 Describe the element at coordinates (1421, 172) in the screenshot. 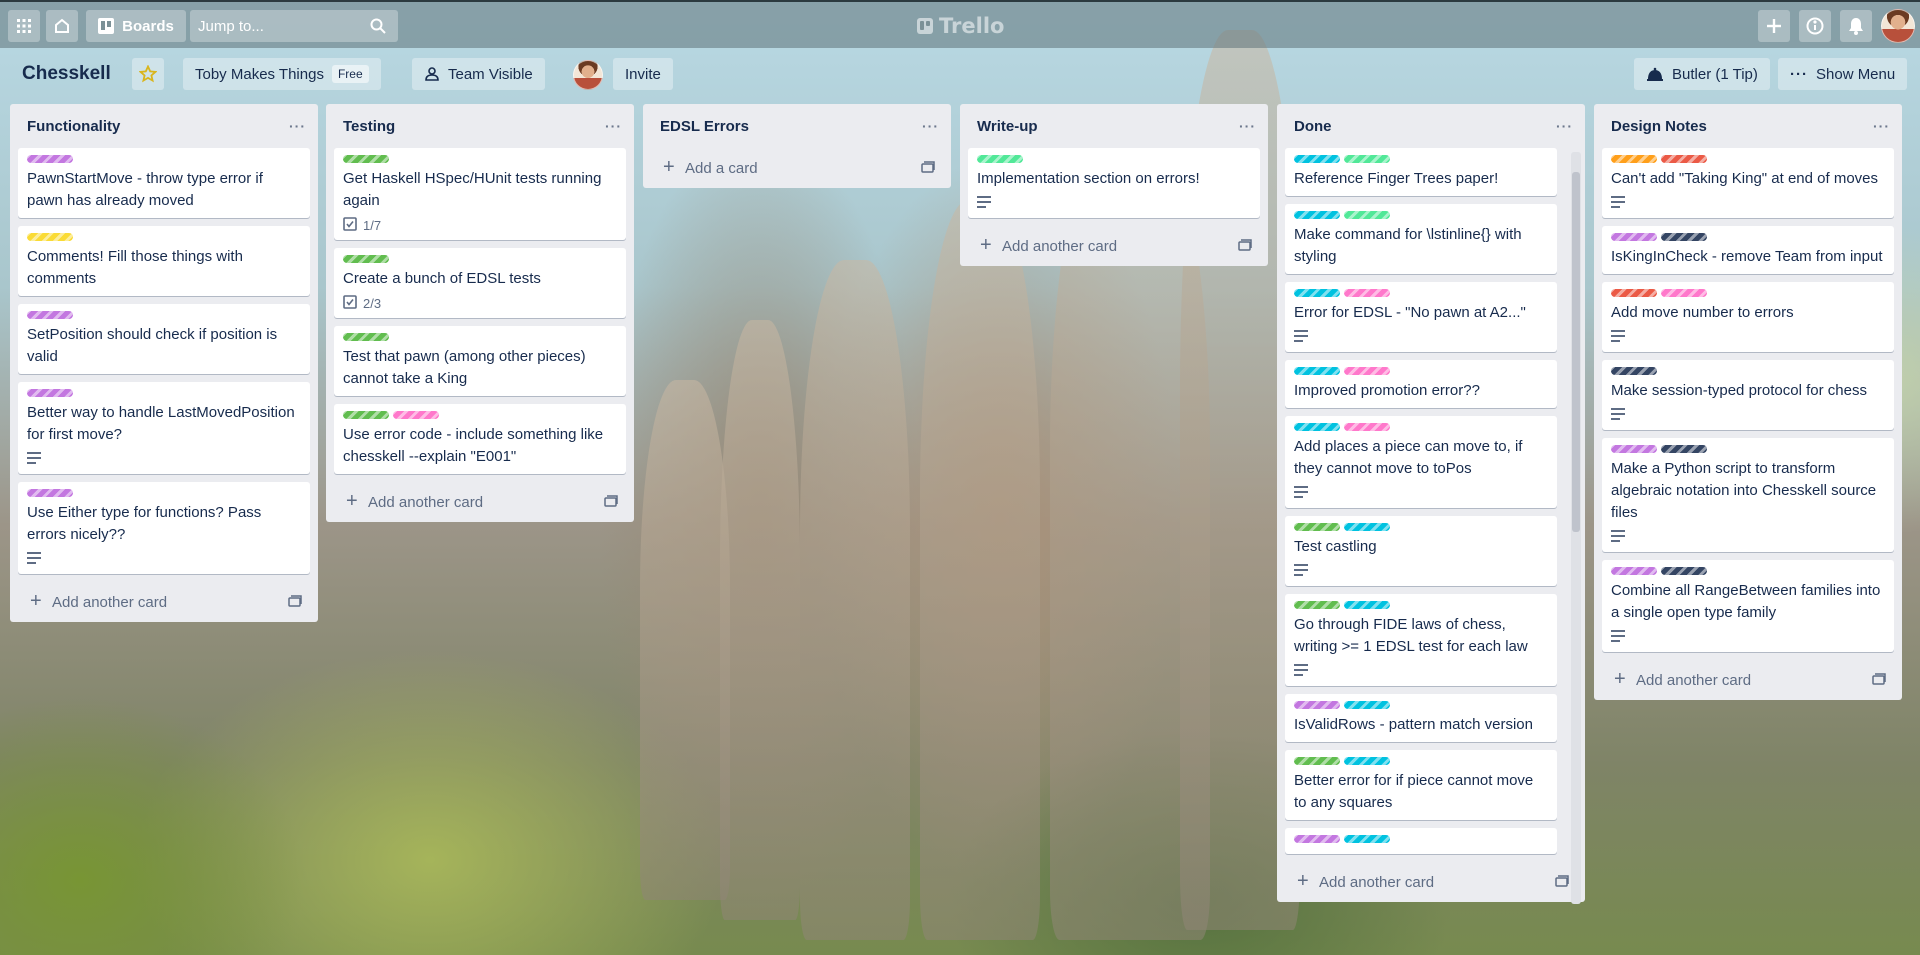

I see `card: Reference Finger Trees paper!` at that location.